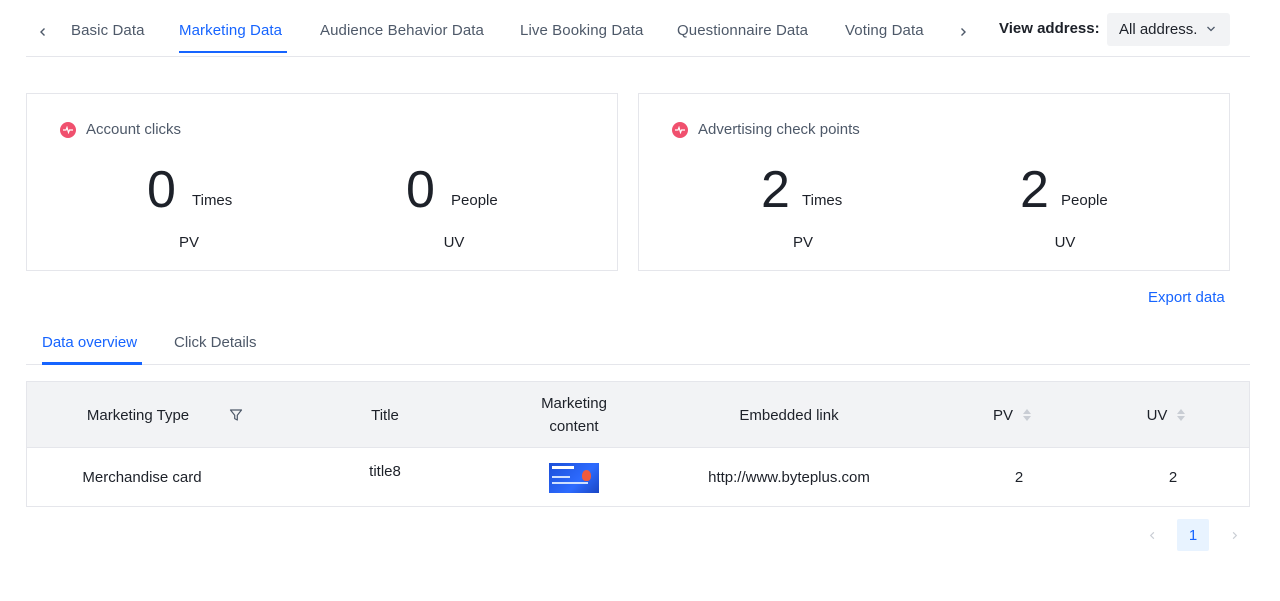  I want to click on column-header-marketing-type: Marketing Type, so click(165, 415).